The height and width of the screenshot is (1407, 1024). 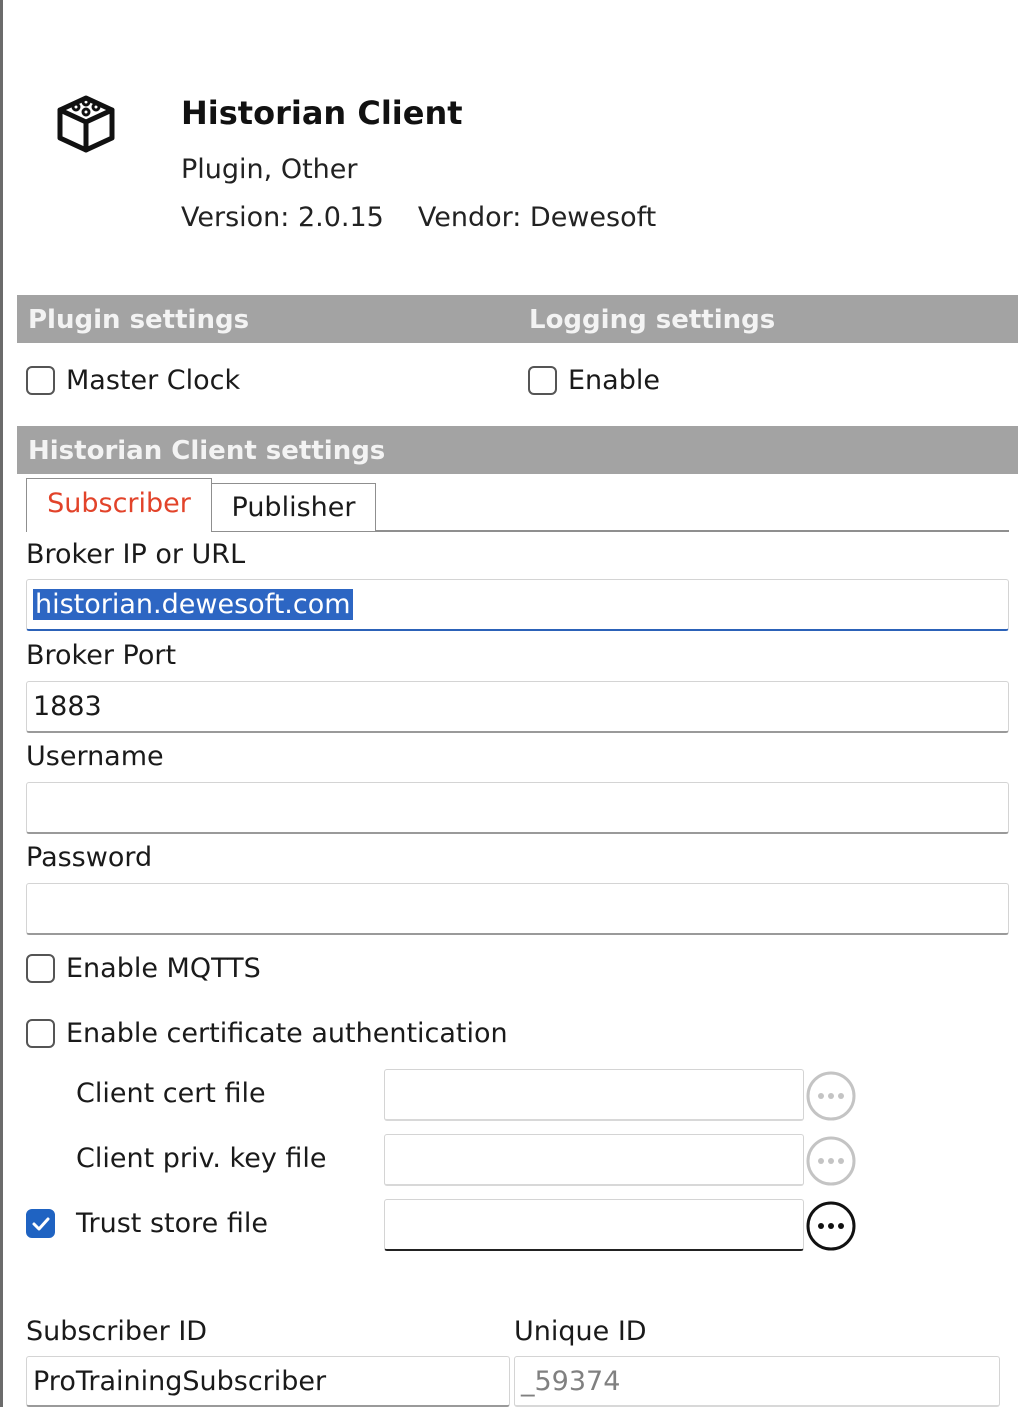 I want to click on logging-enable-label: Enable, so click(x=614, y=380).